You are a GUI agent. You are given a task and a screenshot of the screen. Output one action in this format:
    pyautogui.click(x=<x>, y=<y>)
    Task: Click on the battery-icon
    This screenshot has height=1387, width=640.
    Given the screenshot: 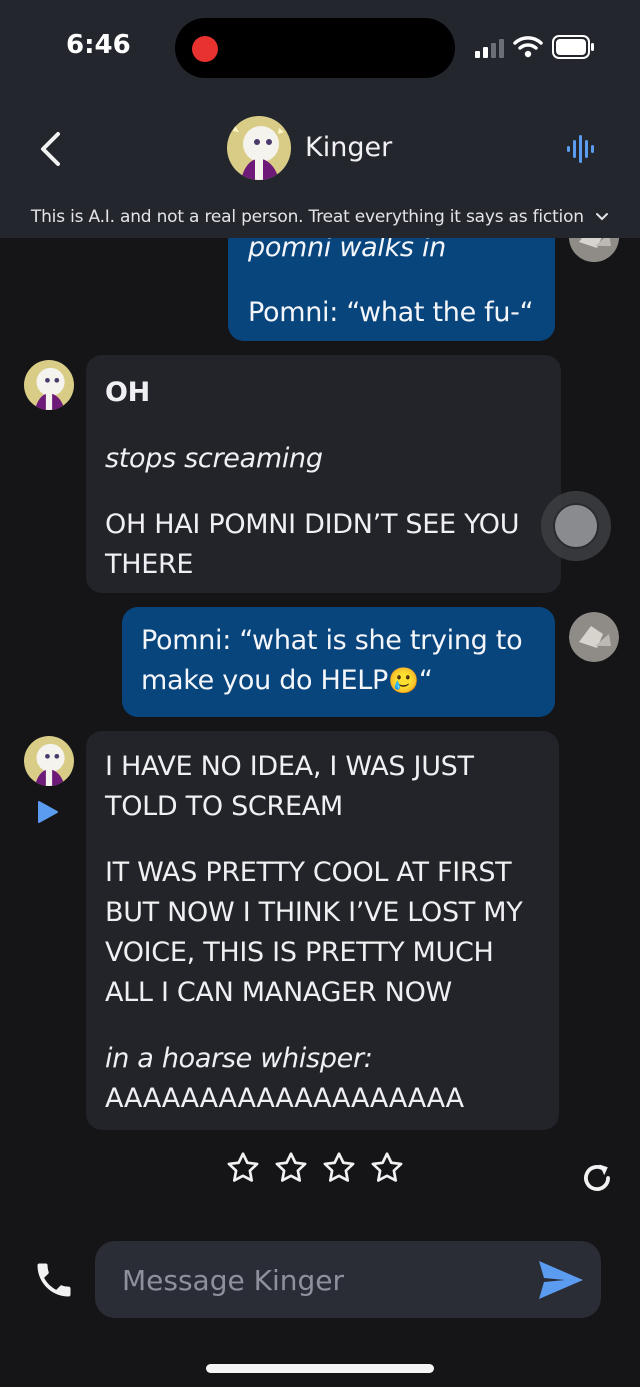 What is the action you would take?
    pyautogui.click(x=573, y=47)
    